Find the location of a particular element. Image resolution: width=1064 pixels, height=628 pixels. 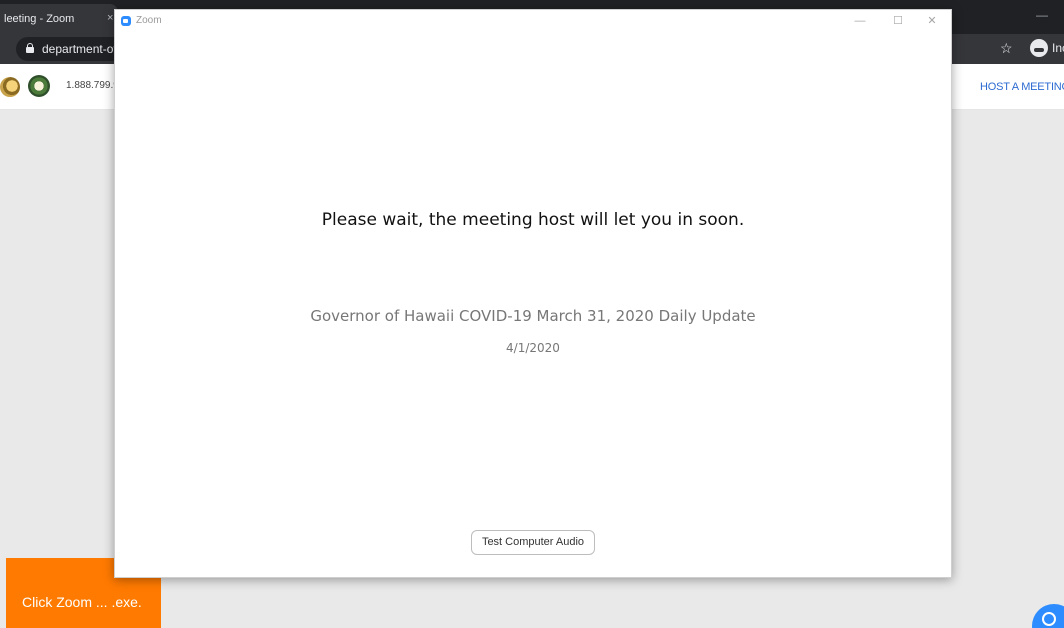

browser-tab-title: leeting - Zoom is located at coordinates (39, 19).